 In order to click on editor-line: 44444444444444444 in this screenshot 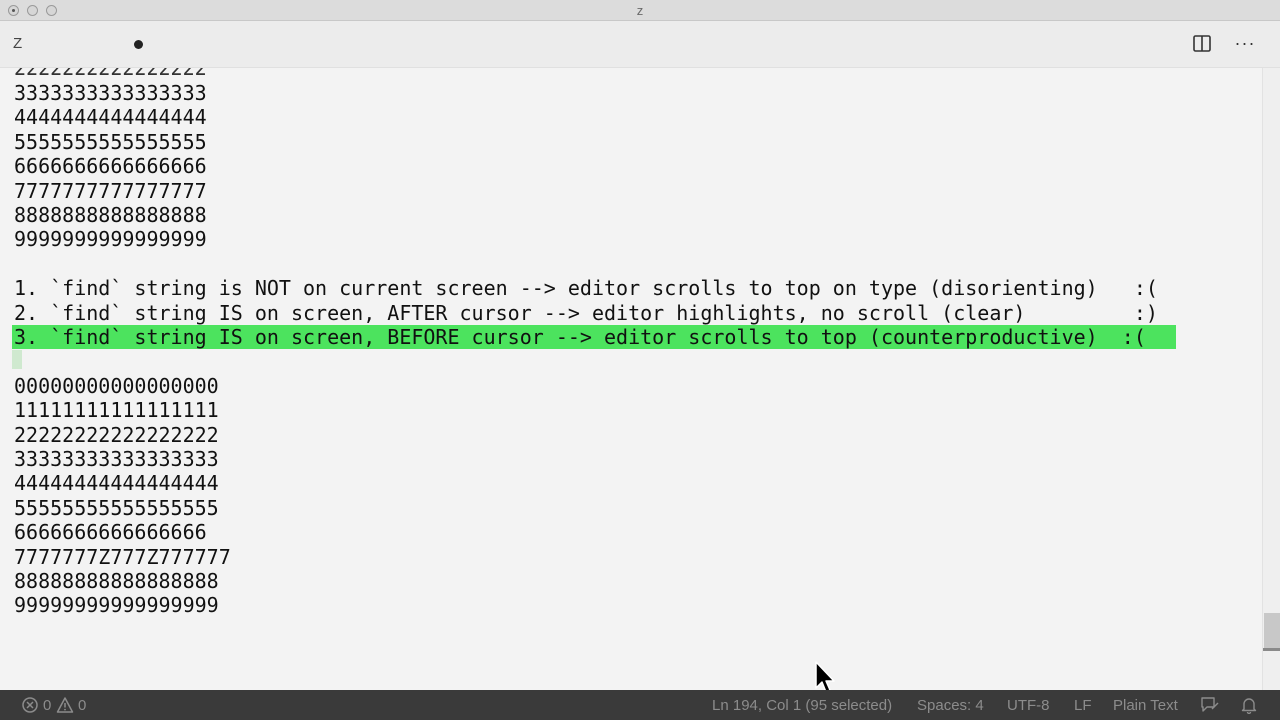, I will do `click(116, 483)`.